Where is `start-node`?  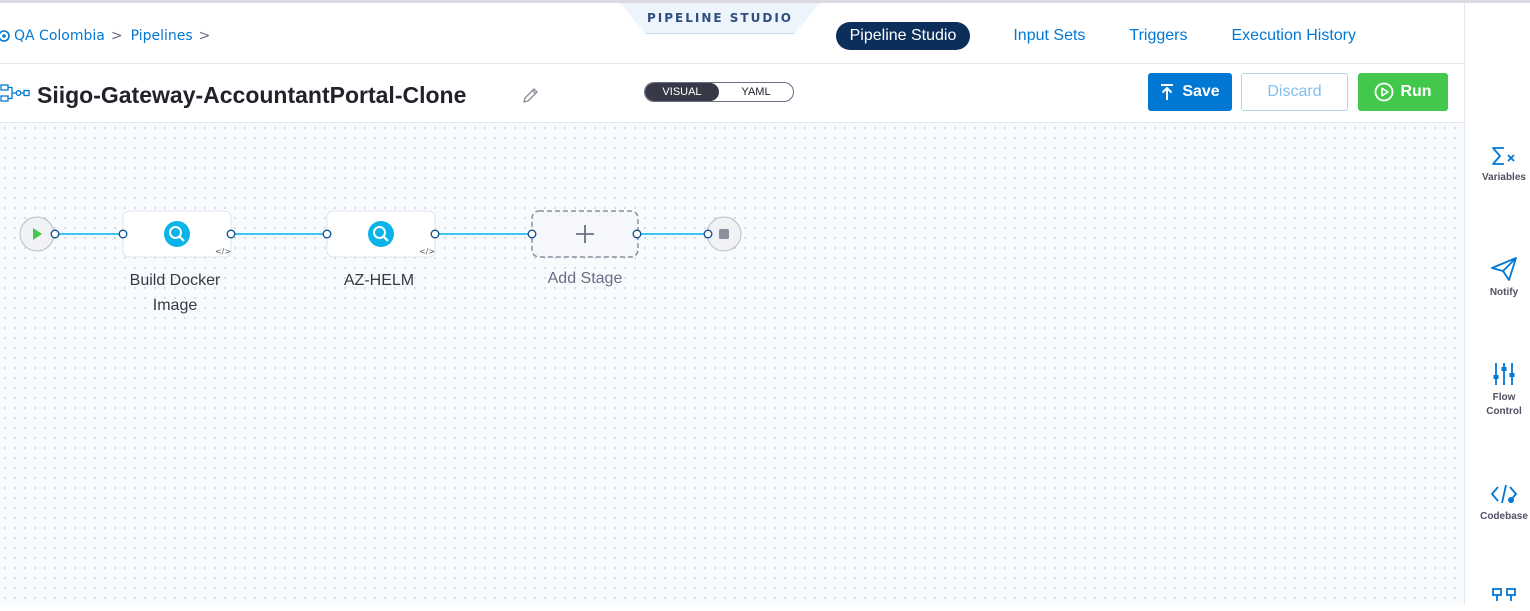
start-node is located at coordinates (37, 234).